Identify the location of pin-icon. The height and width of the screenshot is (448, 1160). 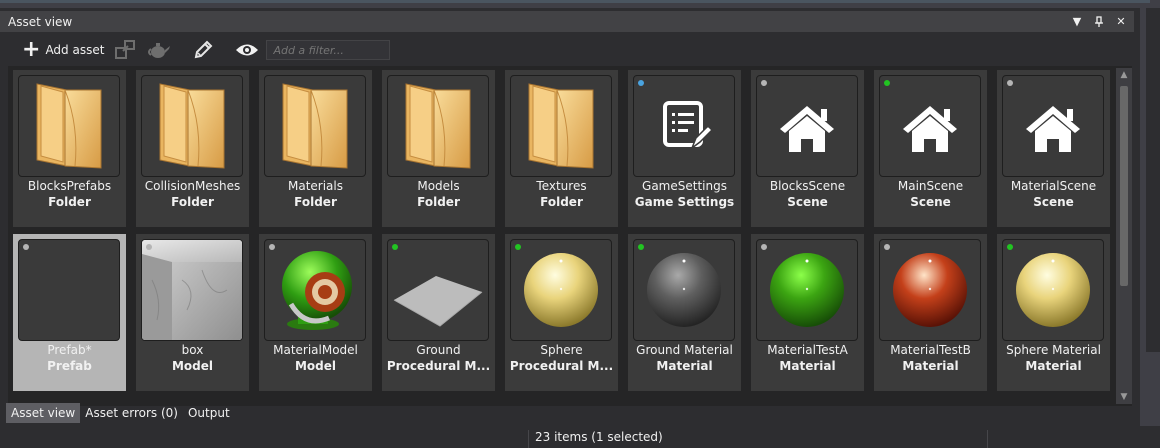
(1099, 22).